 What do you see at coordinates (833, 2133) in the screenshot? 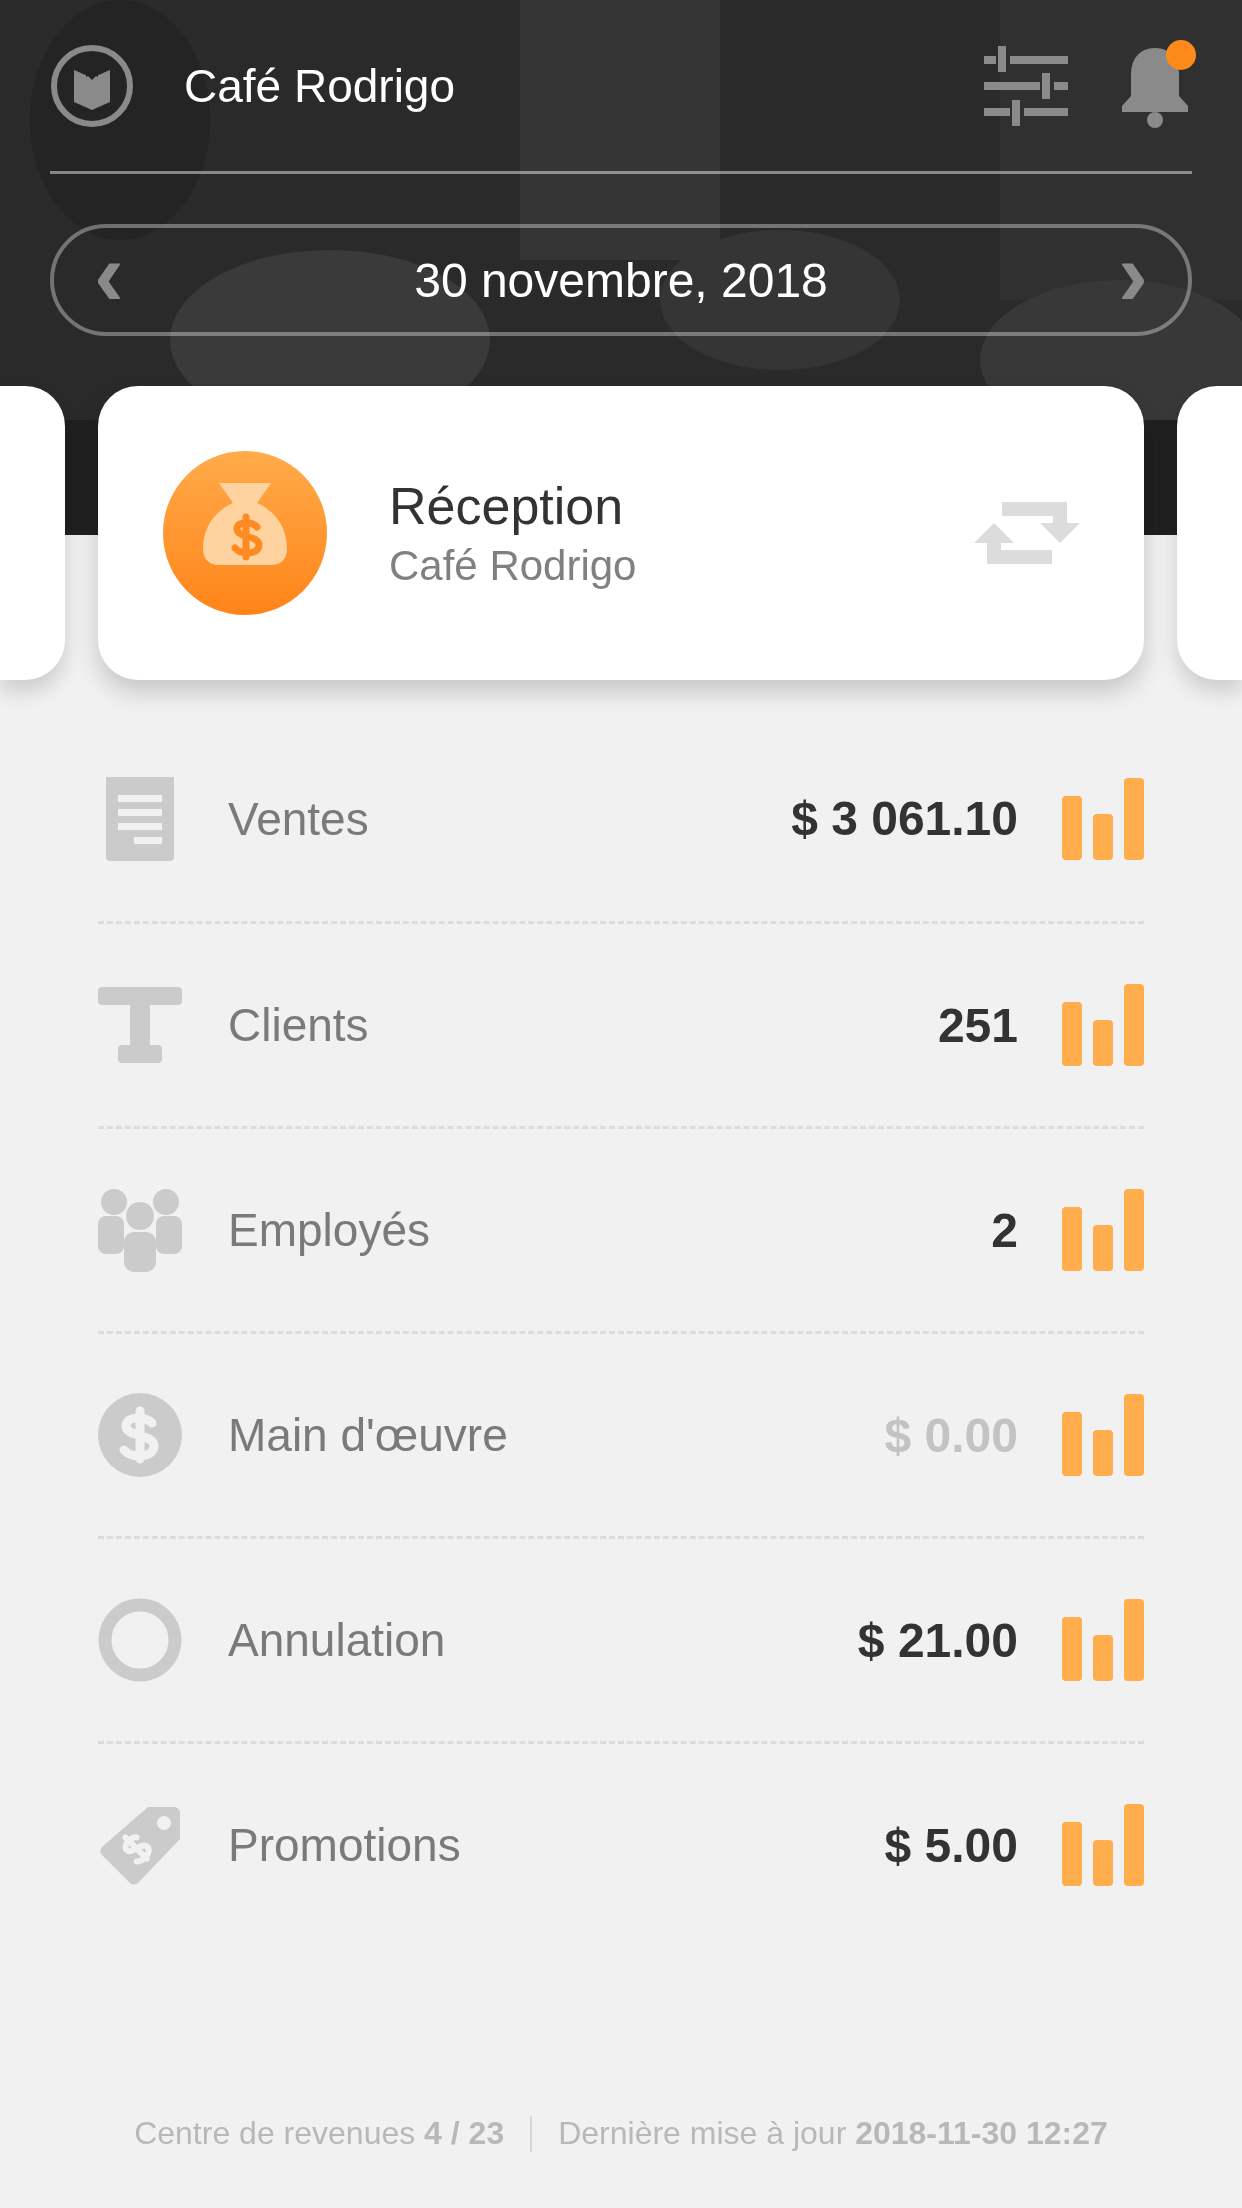
I see `last-update: Dernière mise à jour 2018-11-30 12:27` at bounding box center [833, 2133].